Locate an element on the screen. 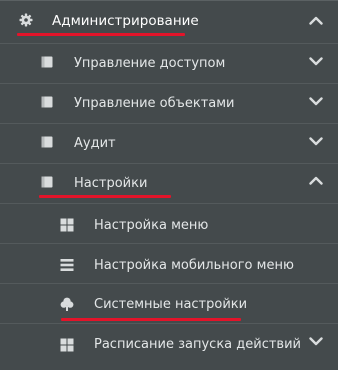 Image resolution: width=338 pixels, height=370 pixels. menu-item-audit: Аудит is located at coordinates (169, 143).